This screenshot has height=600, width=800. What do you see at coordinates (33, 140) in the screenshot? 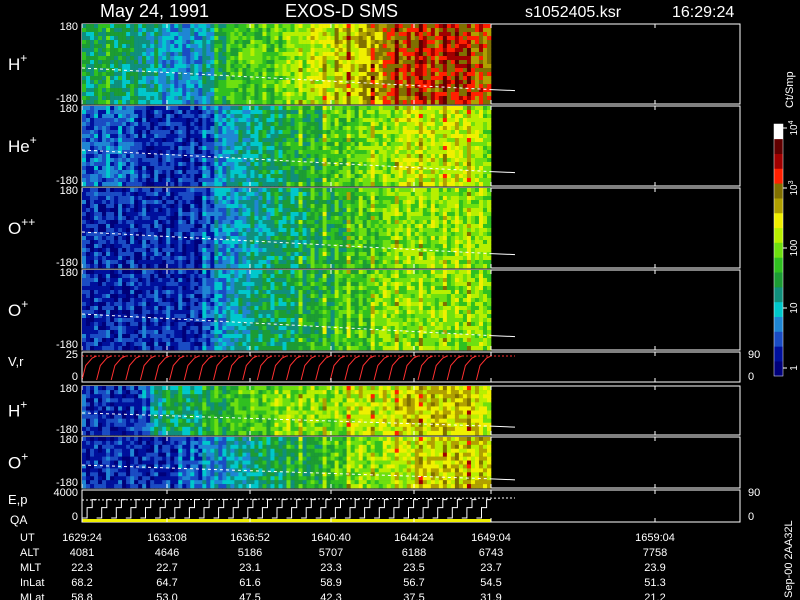
I see `ion-charge: +` at bounding box center [33, 140].